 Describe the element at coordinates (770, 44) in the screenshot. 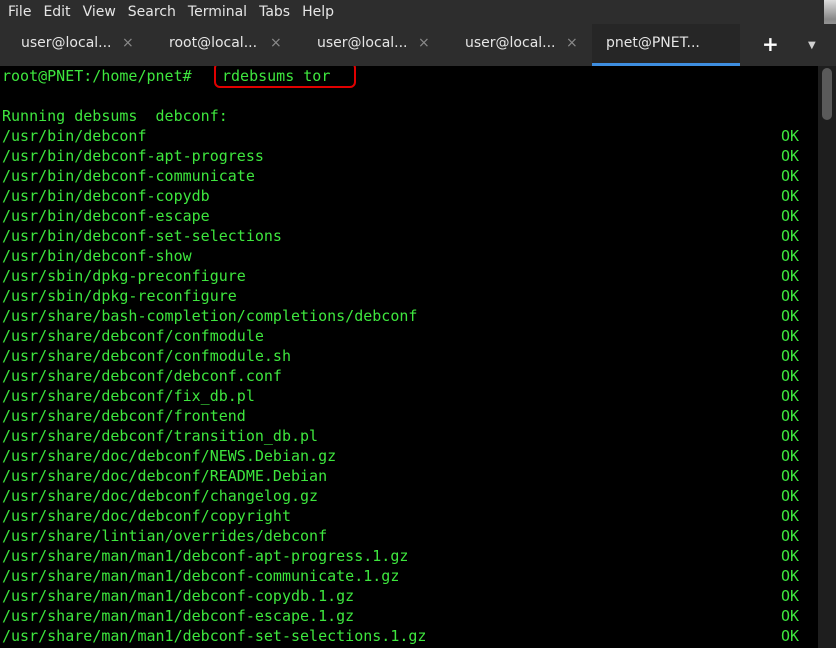

I see `new-tab-button: +` at that location.